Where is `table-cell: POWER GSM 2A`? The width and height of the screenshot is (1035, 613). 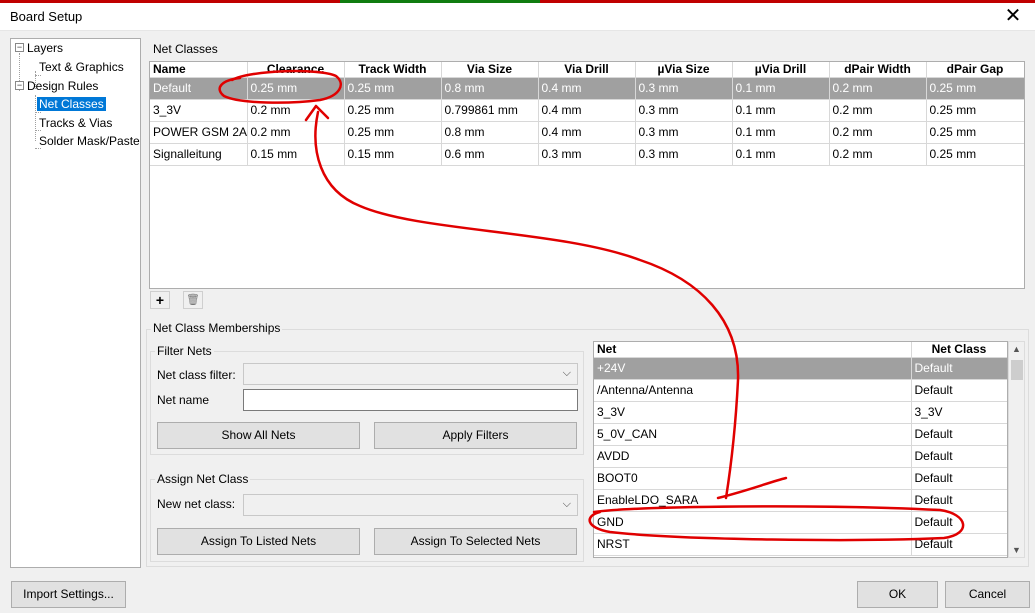 table-cell: POWER GSM 2A is located at coordinates (199, 132).